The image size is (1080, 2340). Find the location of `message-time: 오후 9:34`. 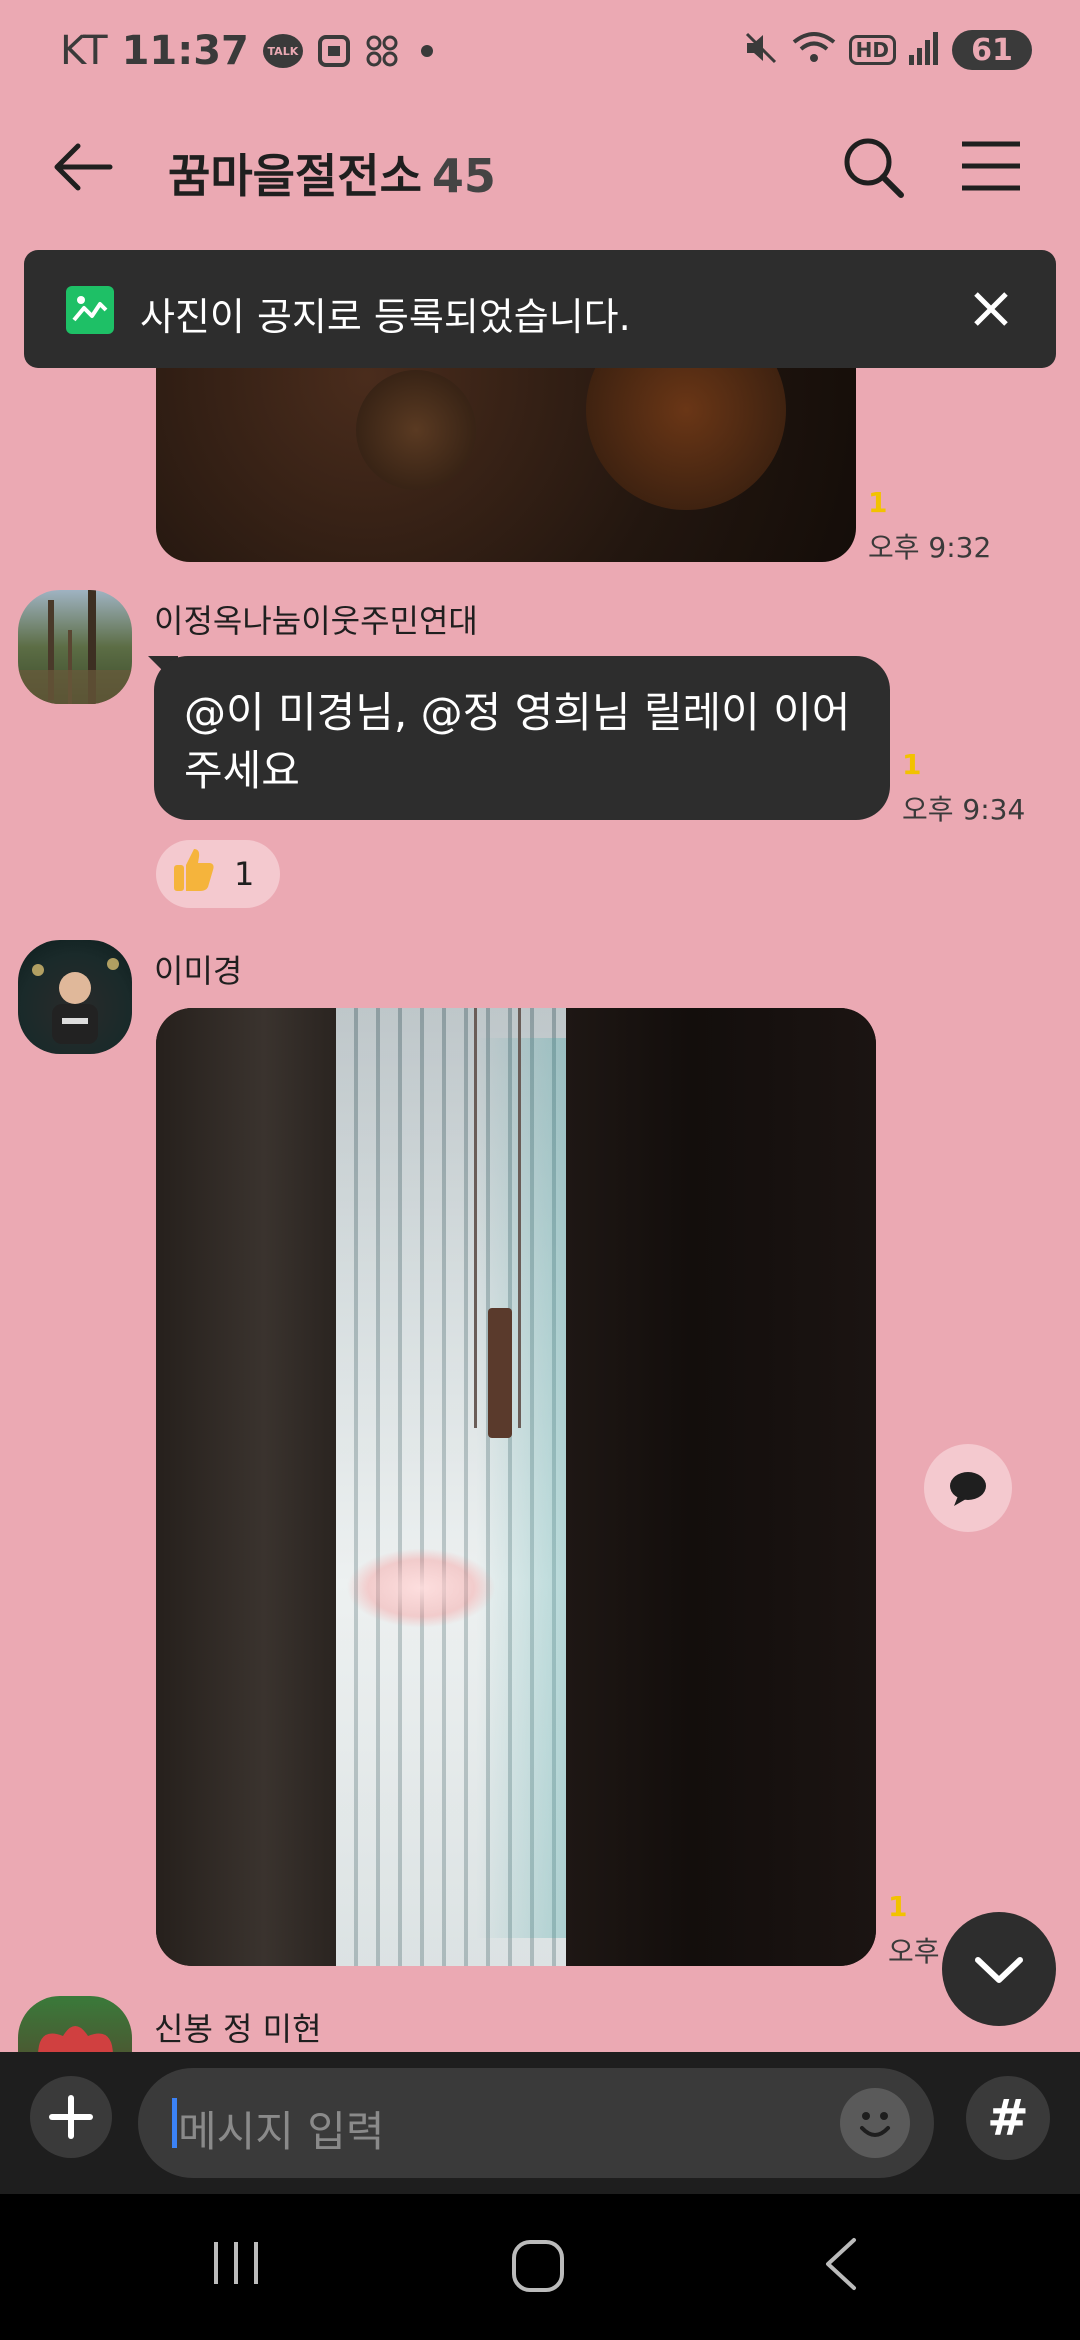

message-time: 오후 9:34 is located at coordinates (964, 809).